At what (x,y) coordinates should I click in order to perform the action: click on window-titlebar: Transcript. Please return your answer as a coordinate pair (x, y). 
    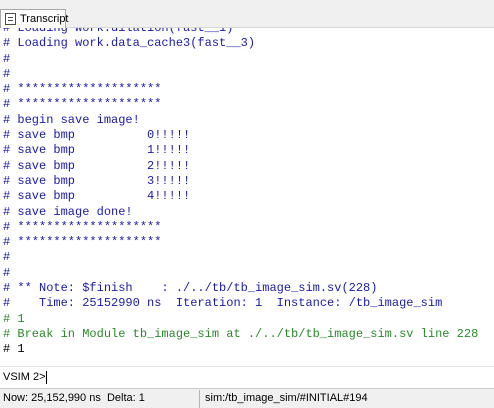
    Looking at the image, I should click on (247, 14).